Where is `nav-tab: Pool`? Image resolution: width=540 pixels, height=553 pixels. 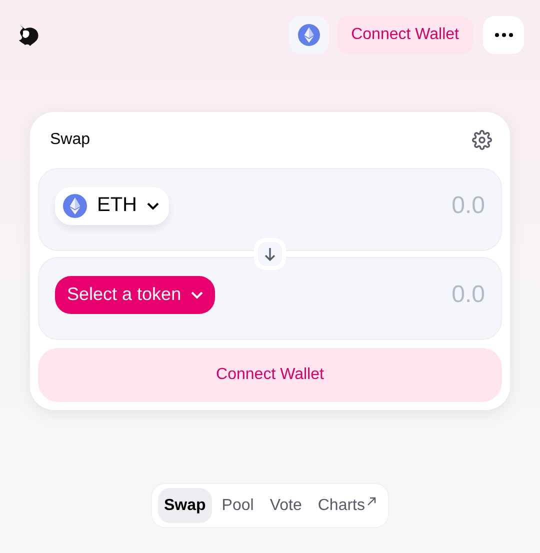
nav-tab: Pool is located at coordinates (238, 505).